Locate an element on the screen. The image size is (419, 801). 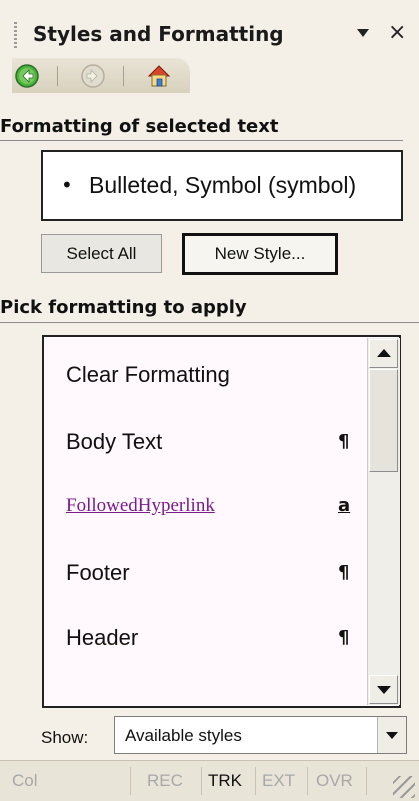
list-scrollbar is located at coordinates (383, 521).